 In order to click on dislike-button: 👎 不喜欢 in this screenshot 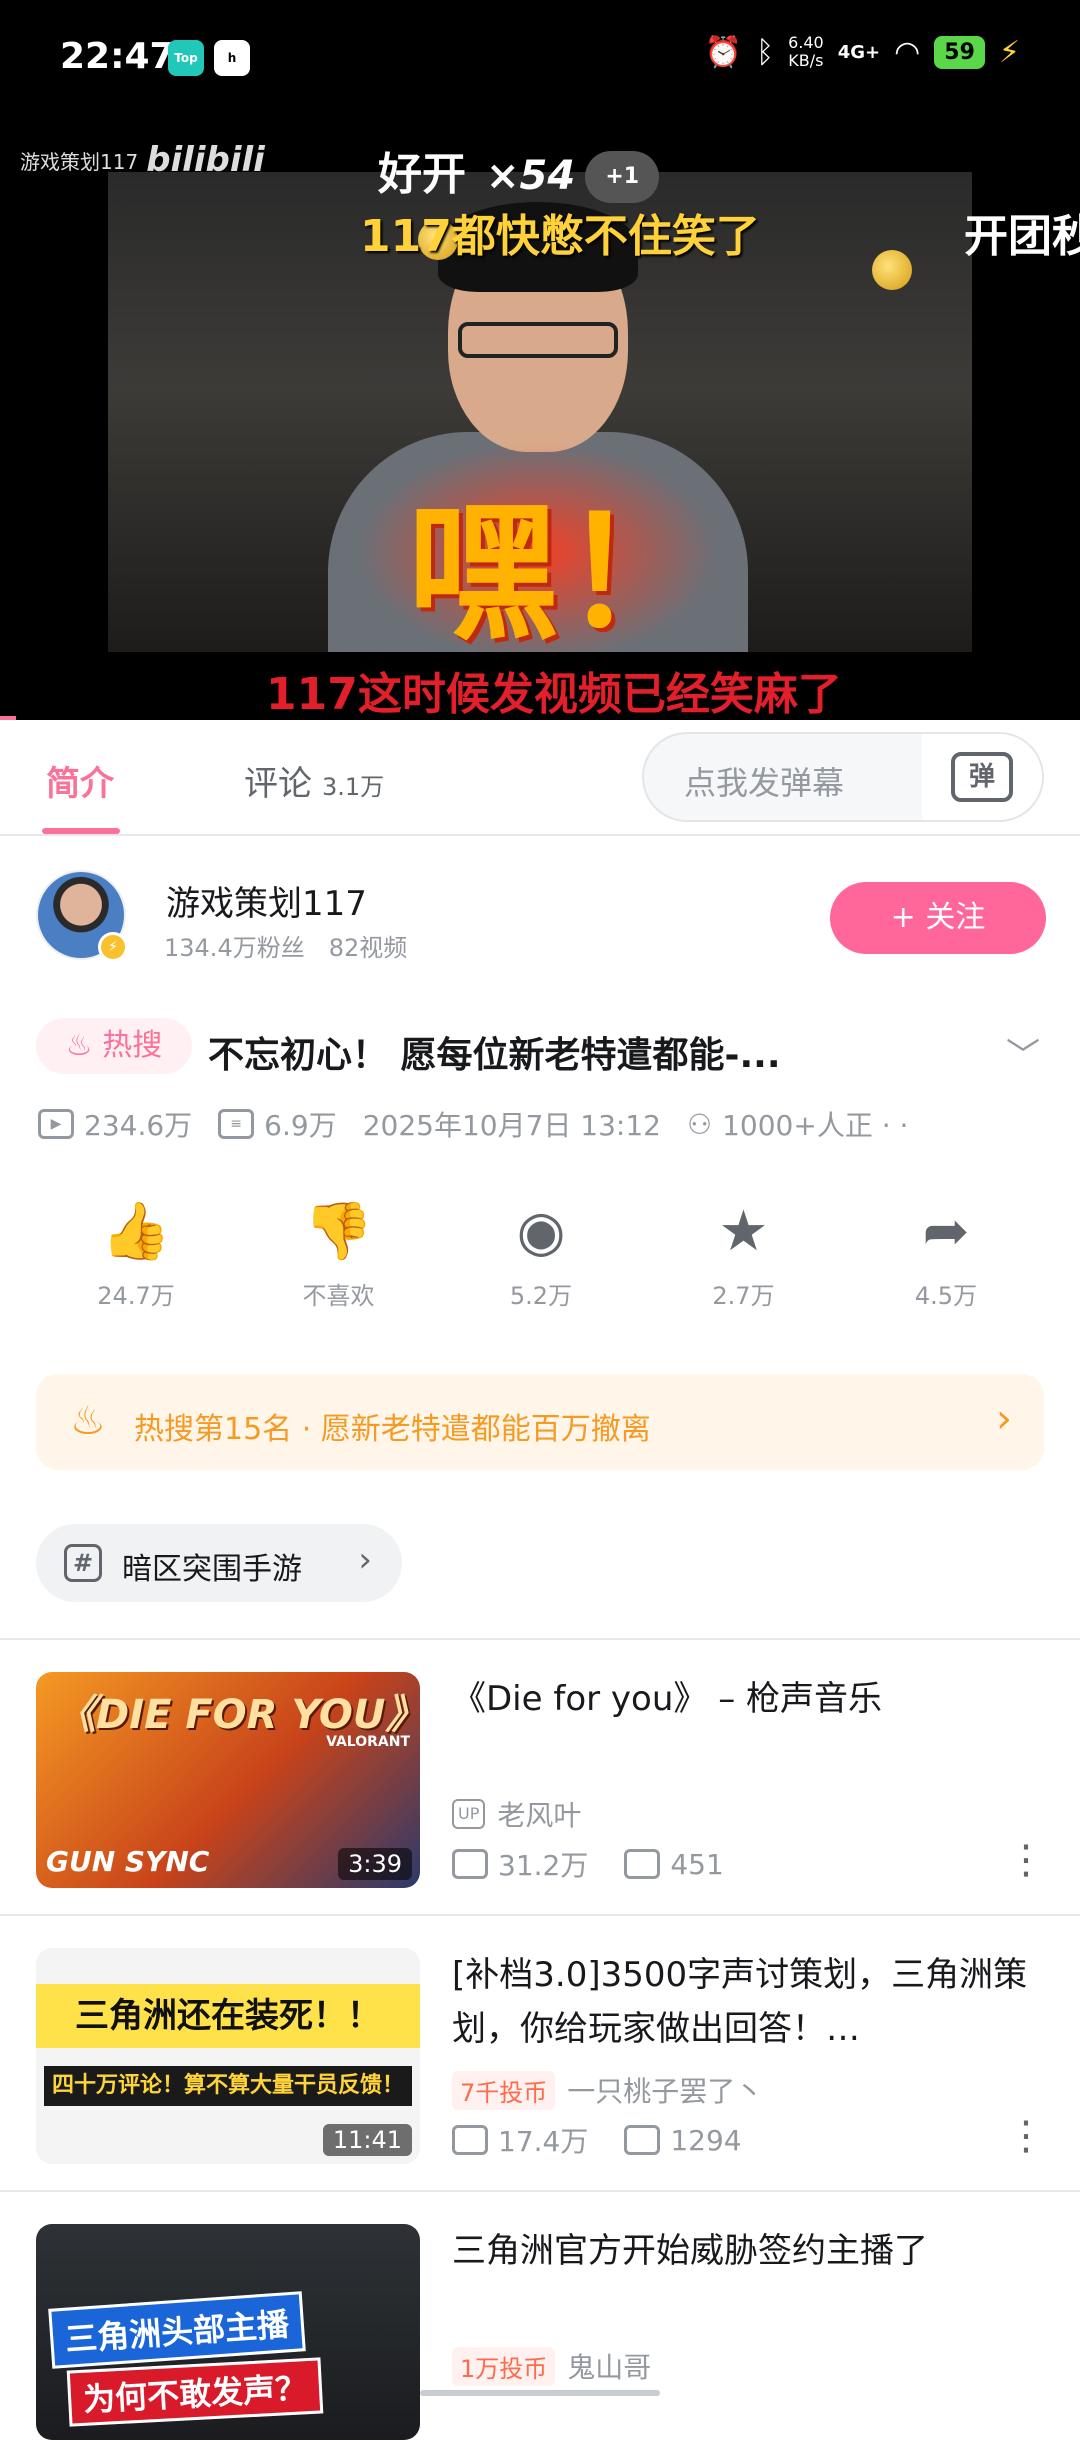, I will do `click(339, 1258)`.